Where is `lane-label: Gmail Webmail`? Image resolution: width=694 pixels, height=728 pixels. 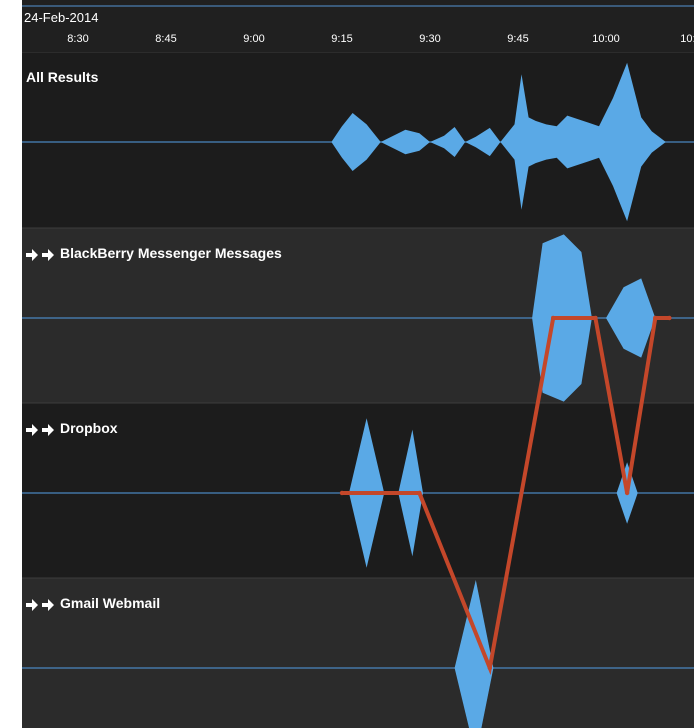
lane-label: Gmail Webmail is located at coordinates (110, 603).